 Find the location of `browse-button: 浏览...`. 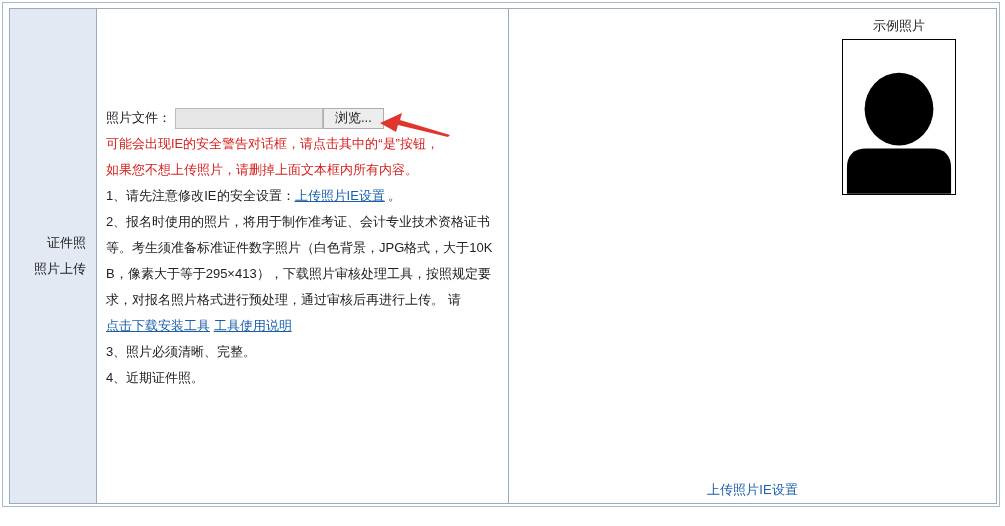

browse-button: 浏览... is located at coordinates (353, 118).